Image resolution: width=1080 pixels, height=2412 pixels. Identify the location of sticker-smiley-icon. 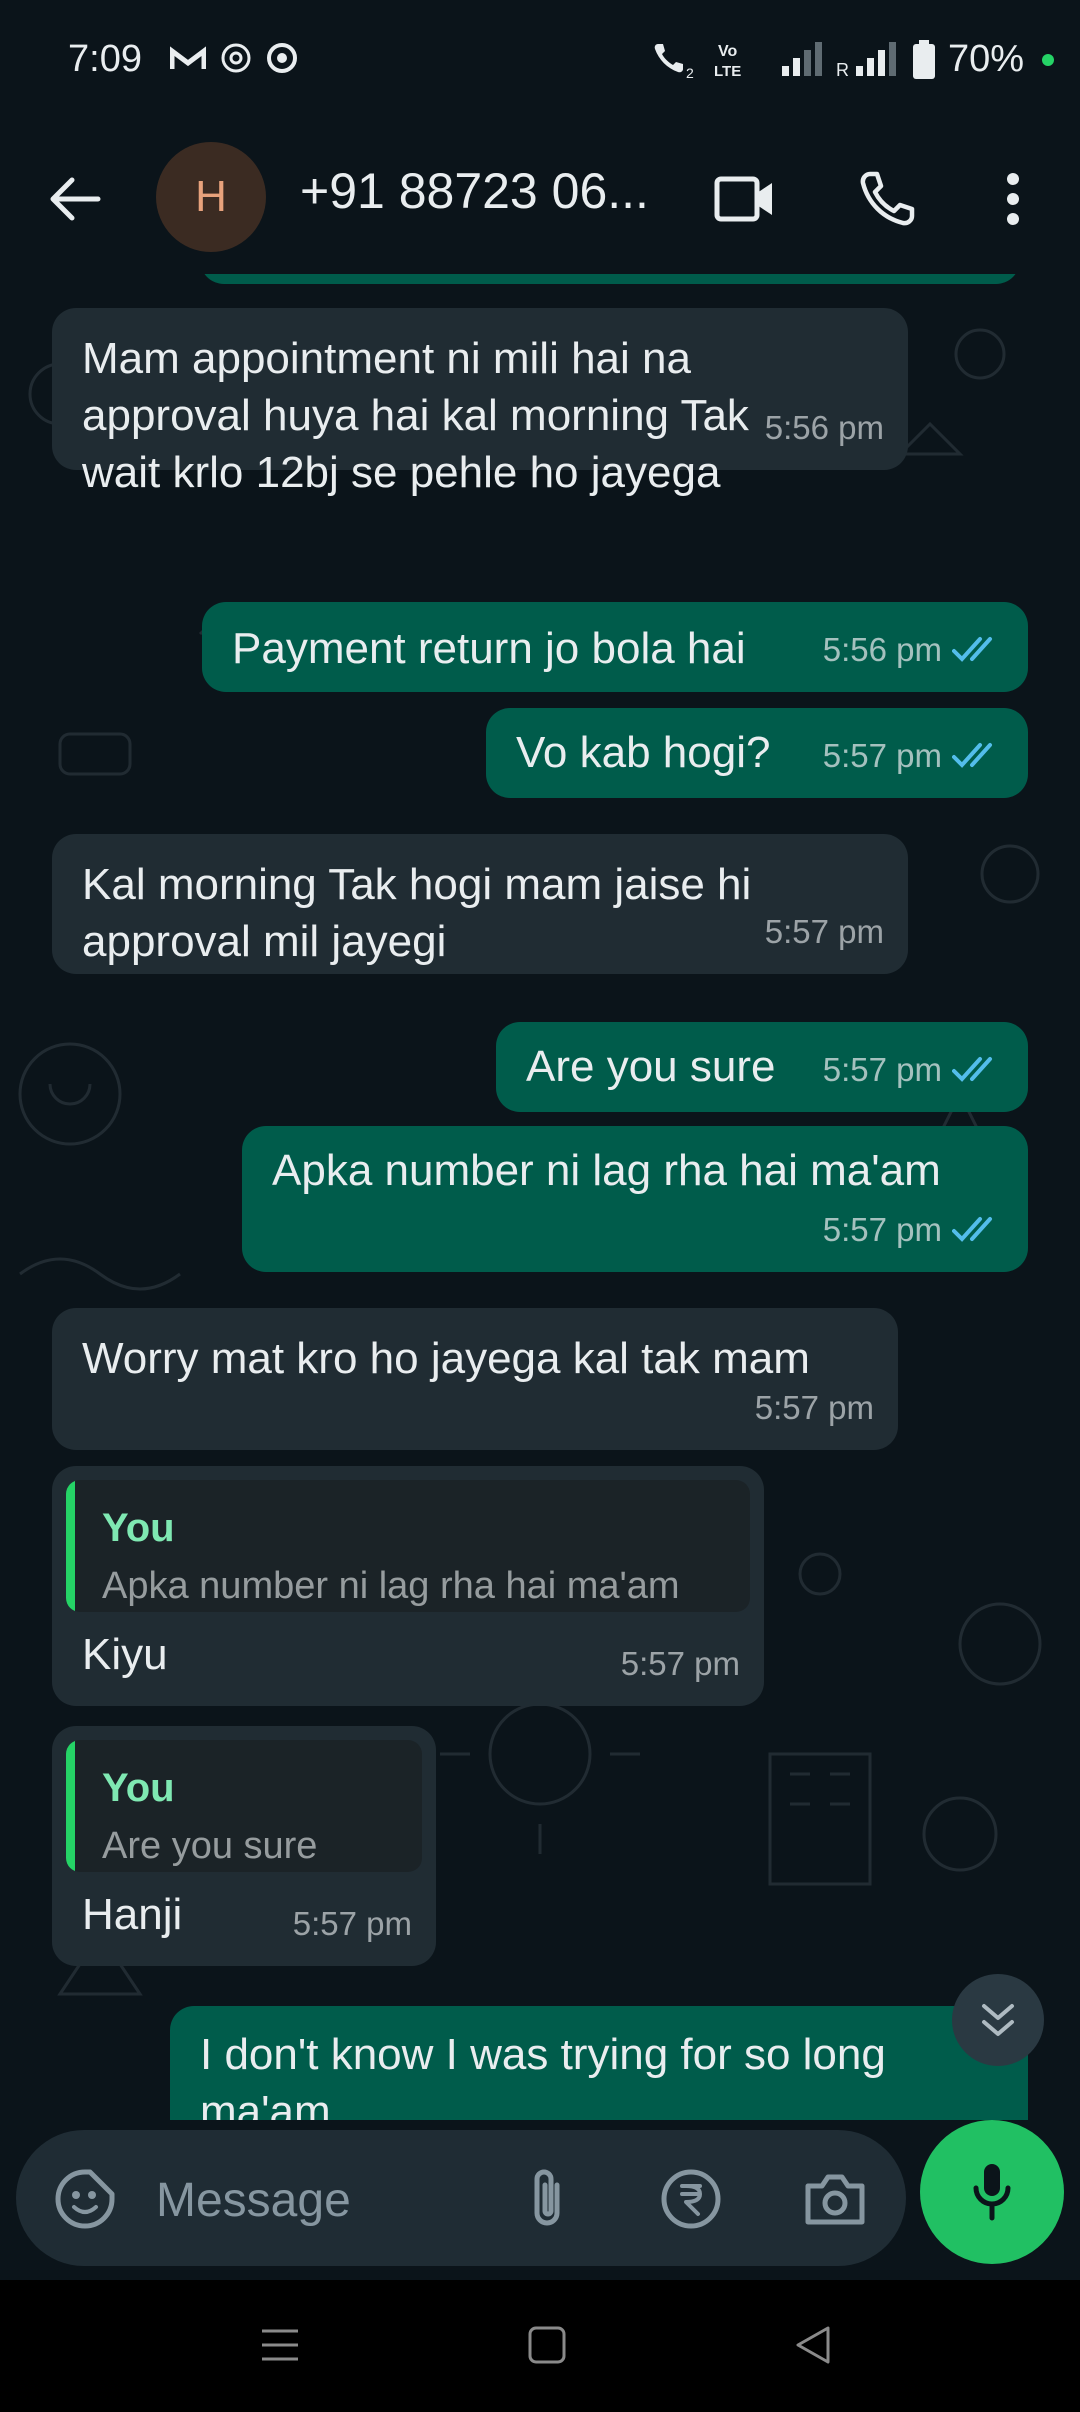
(85, 2199).